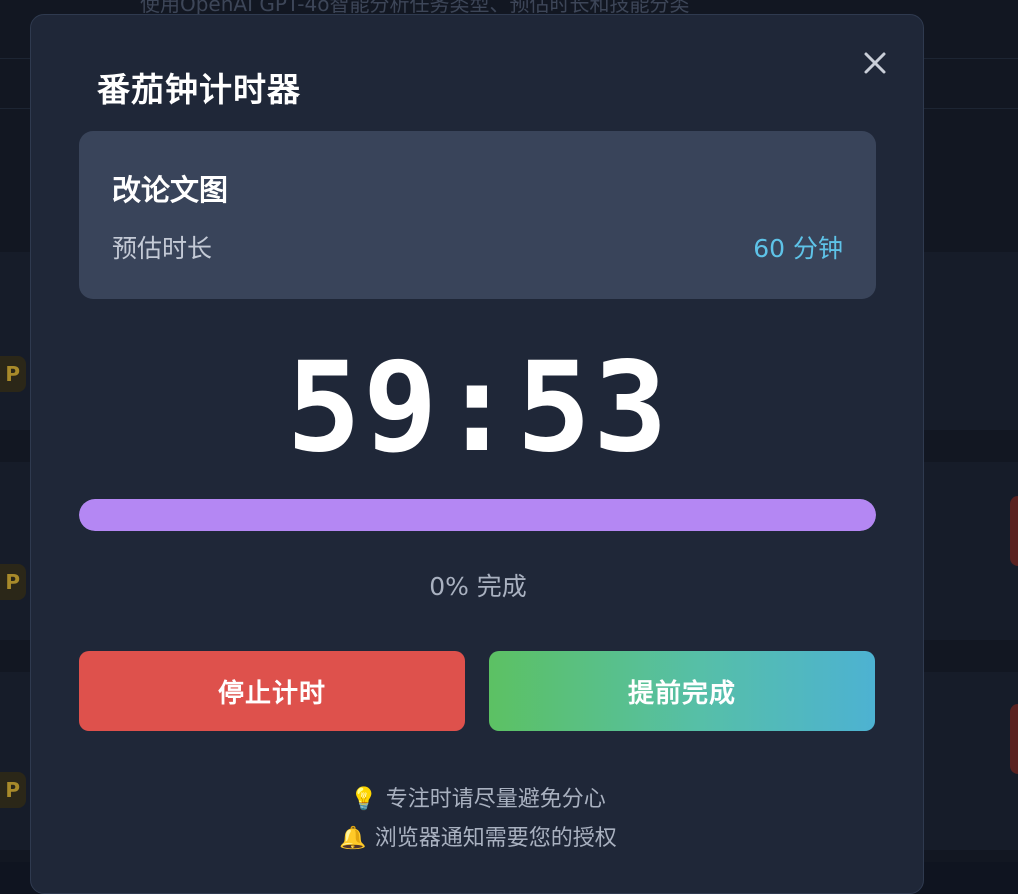 This screenshot has width=1018, height=894. What do you see at coordinates (199, 87) in the screenshot?
I see `modal-title: 番茄钟计时器` at bounding box center [199, 87].